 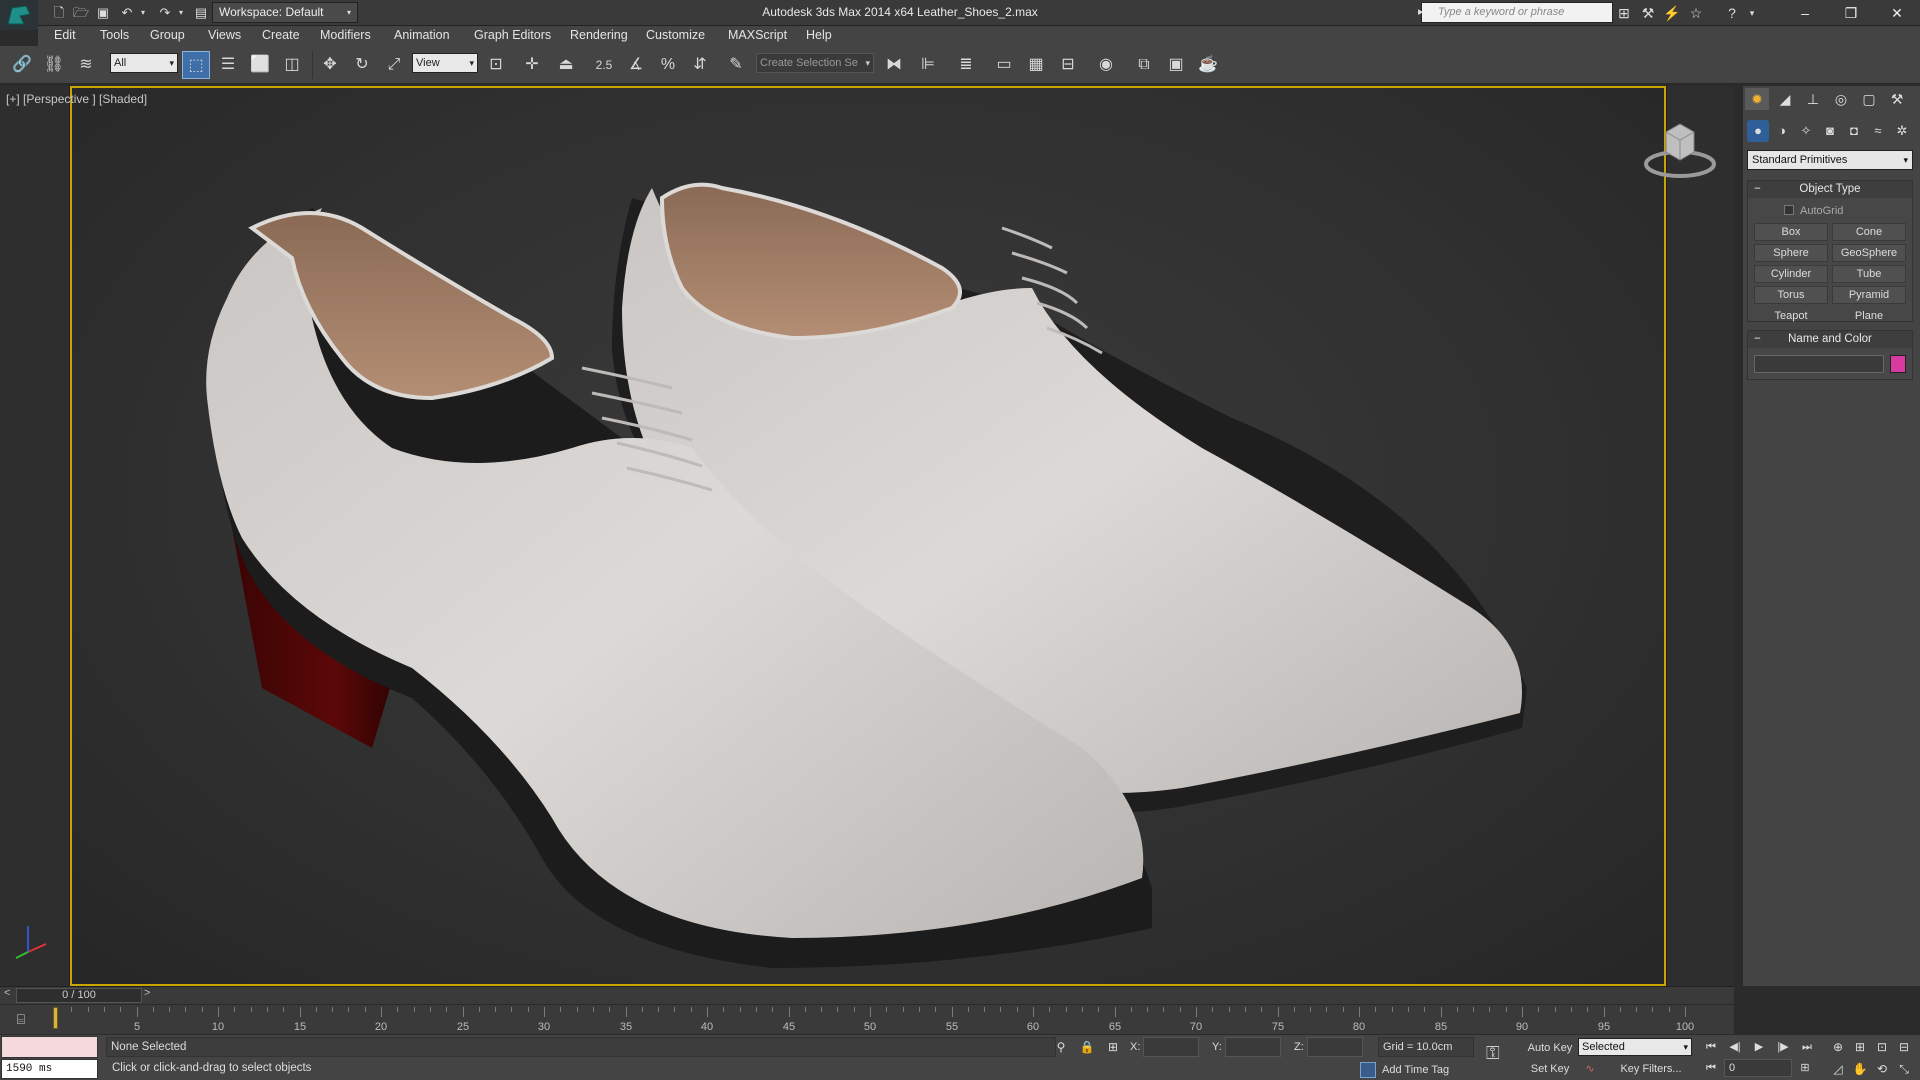 I want to click on current-frame-marker, so click(x=55, y=1018).